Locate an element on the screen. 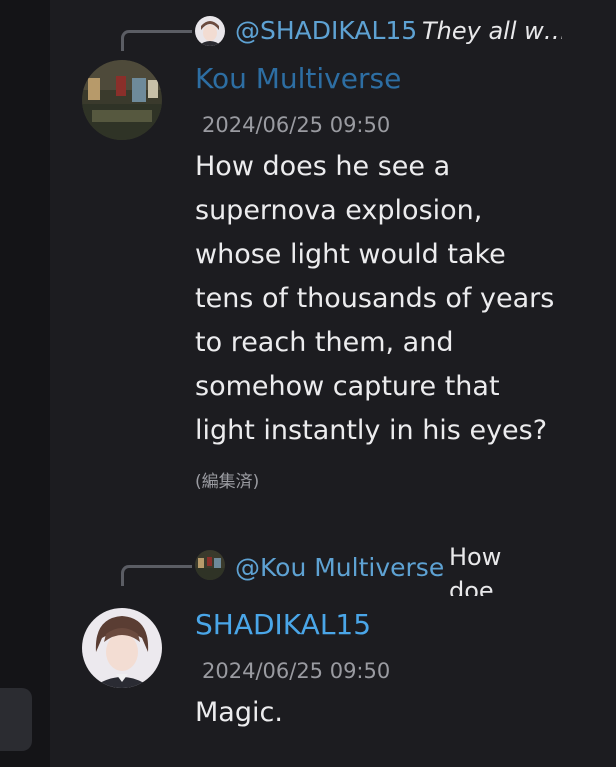  author-name: Kou Multiverse is located at coordinates (298, 78).